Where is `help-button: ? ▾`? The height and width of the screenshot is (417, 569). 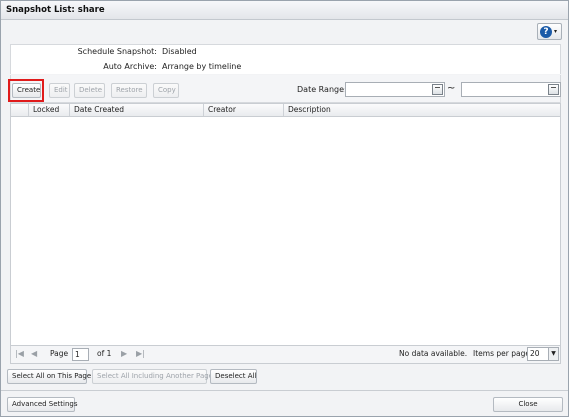
help-button: ? ▾ is located at coordinates (549, 31).